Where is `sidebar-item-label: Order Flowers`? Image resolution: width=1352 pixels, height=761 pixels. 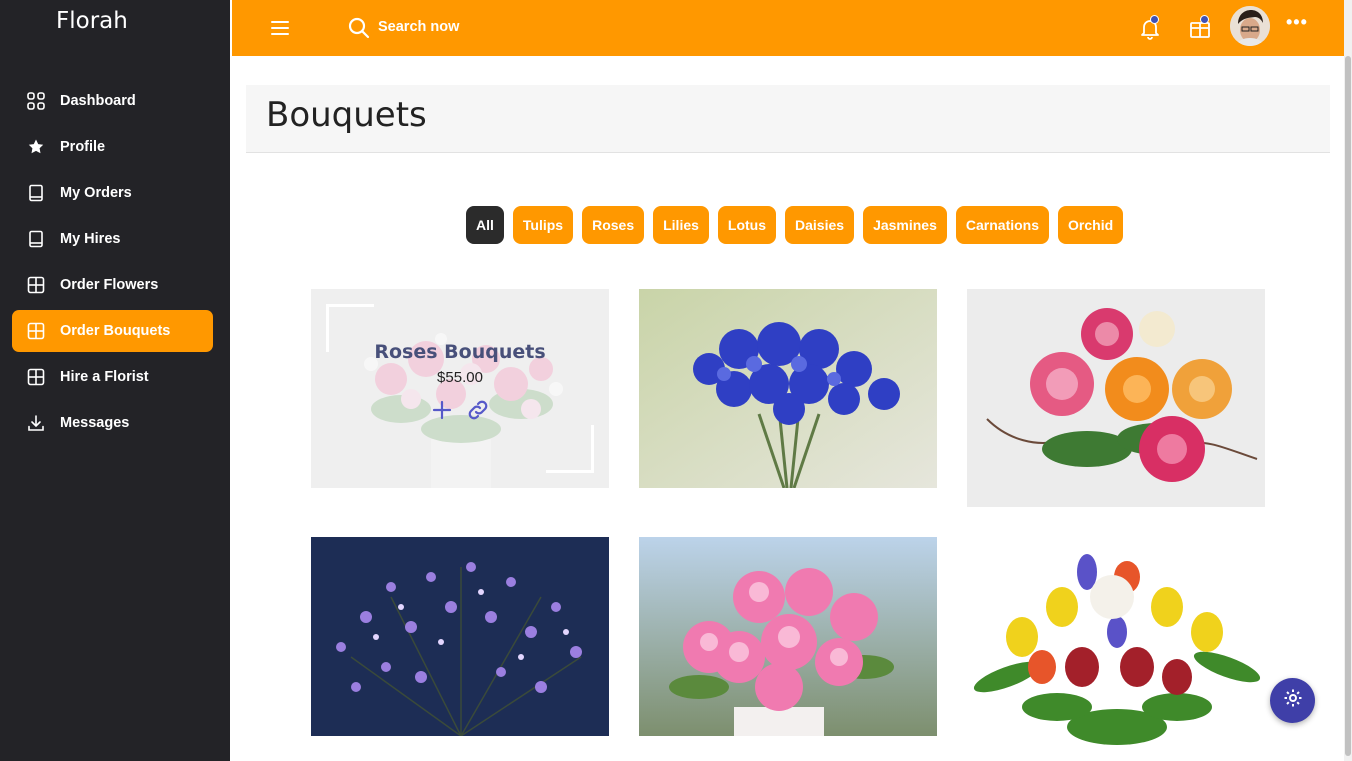 sidebar-item-label: Order Flowers is located at coordinates (109, 285).